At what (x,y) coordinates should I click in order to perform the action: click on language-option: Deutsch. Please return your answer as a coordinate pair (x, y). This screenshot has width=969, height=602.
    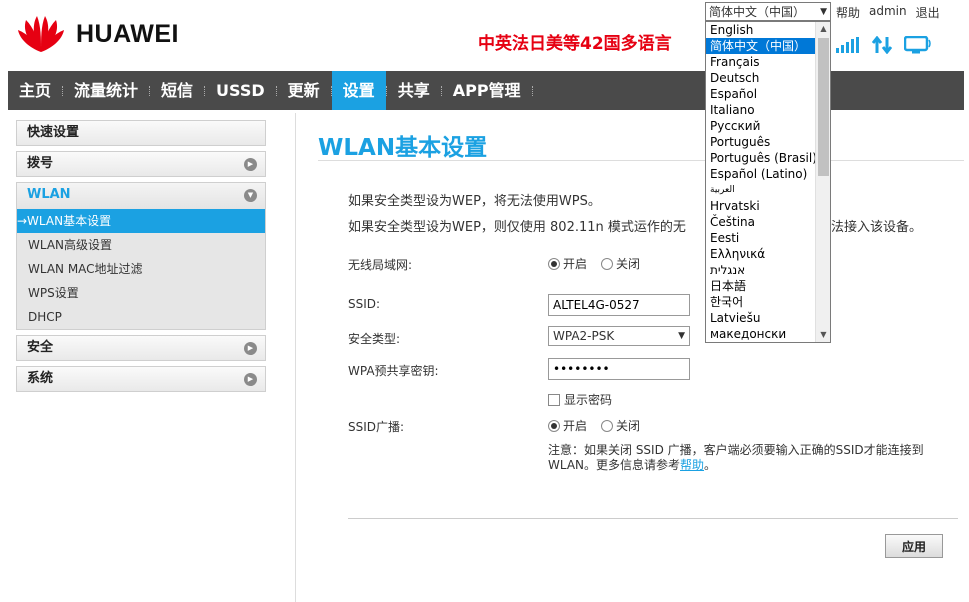
    Looking at the image, I should click on (761, 78).